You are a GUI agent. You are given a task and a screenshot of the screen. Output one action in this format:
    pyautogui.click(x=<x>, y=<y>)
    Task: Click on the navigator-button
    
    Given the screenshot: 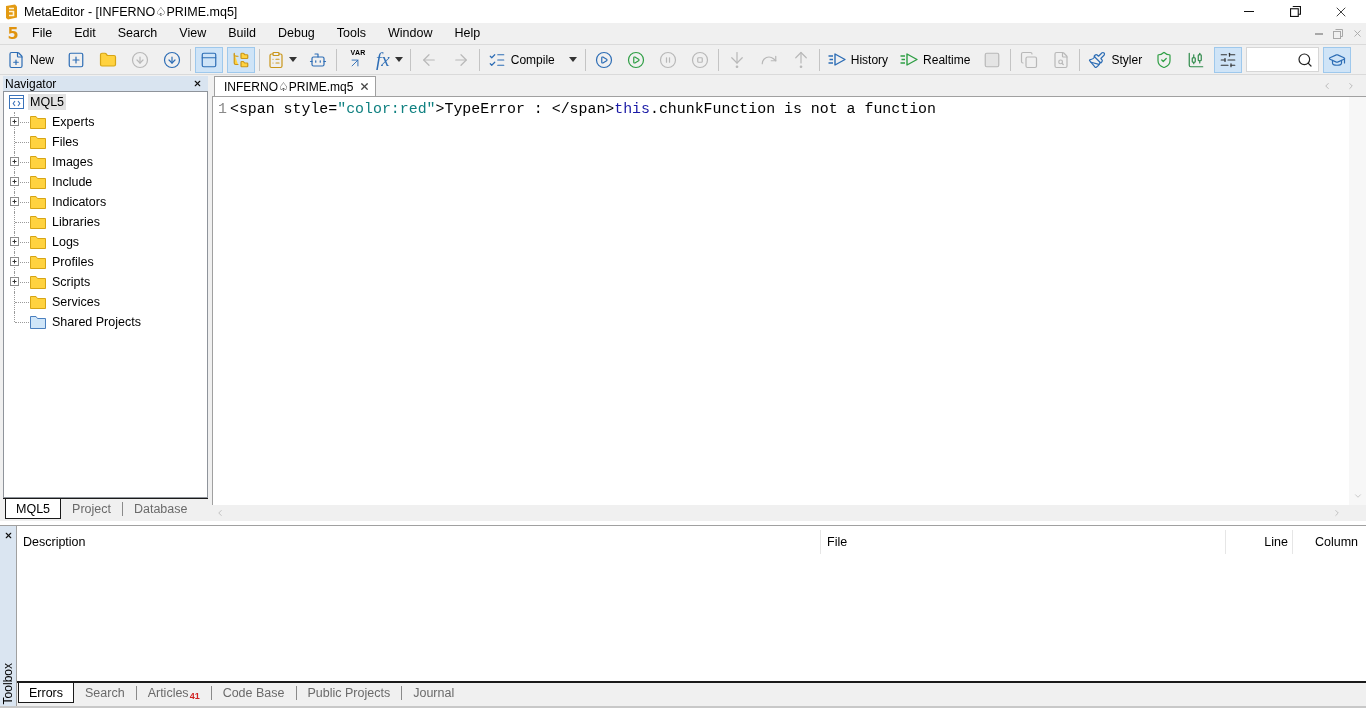 What is the action you would take?
    pyautogui.click(x=241, y=59)
    